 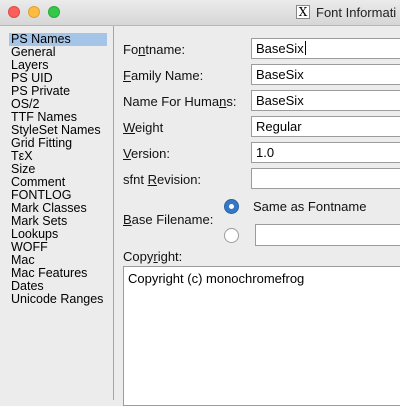 I want to click on fontname-label: Fontname:, so click(x=154, y=49).